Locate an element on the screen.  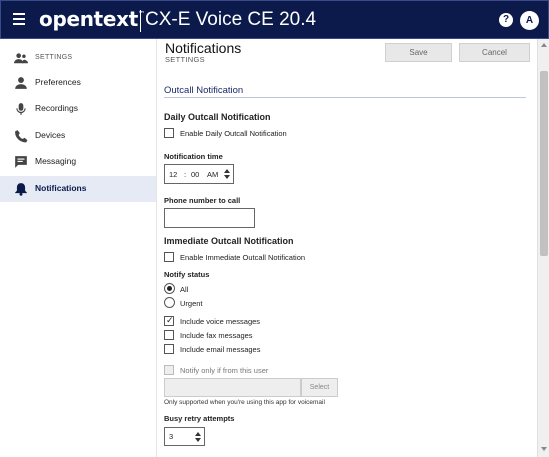
time-hour: 12 is located at coordinates (173, 174).